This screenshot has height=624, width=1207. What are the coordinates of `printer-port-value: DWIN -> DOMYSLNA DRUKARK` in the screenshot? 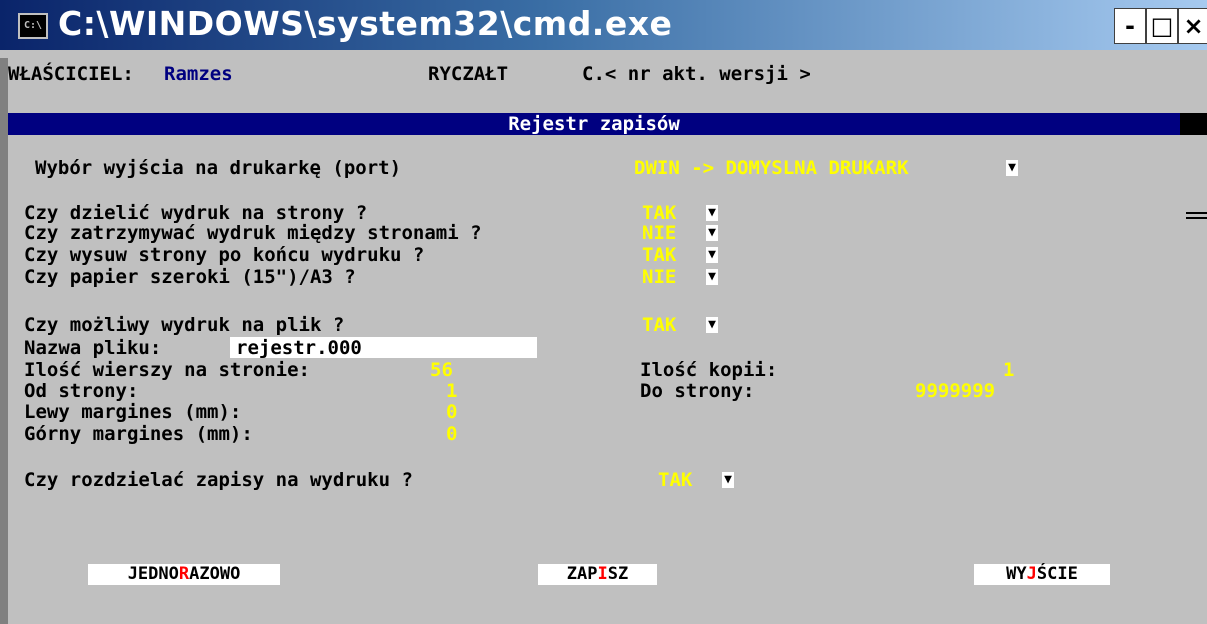 It's located at (771, 168).